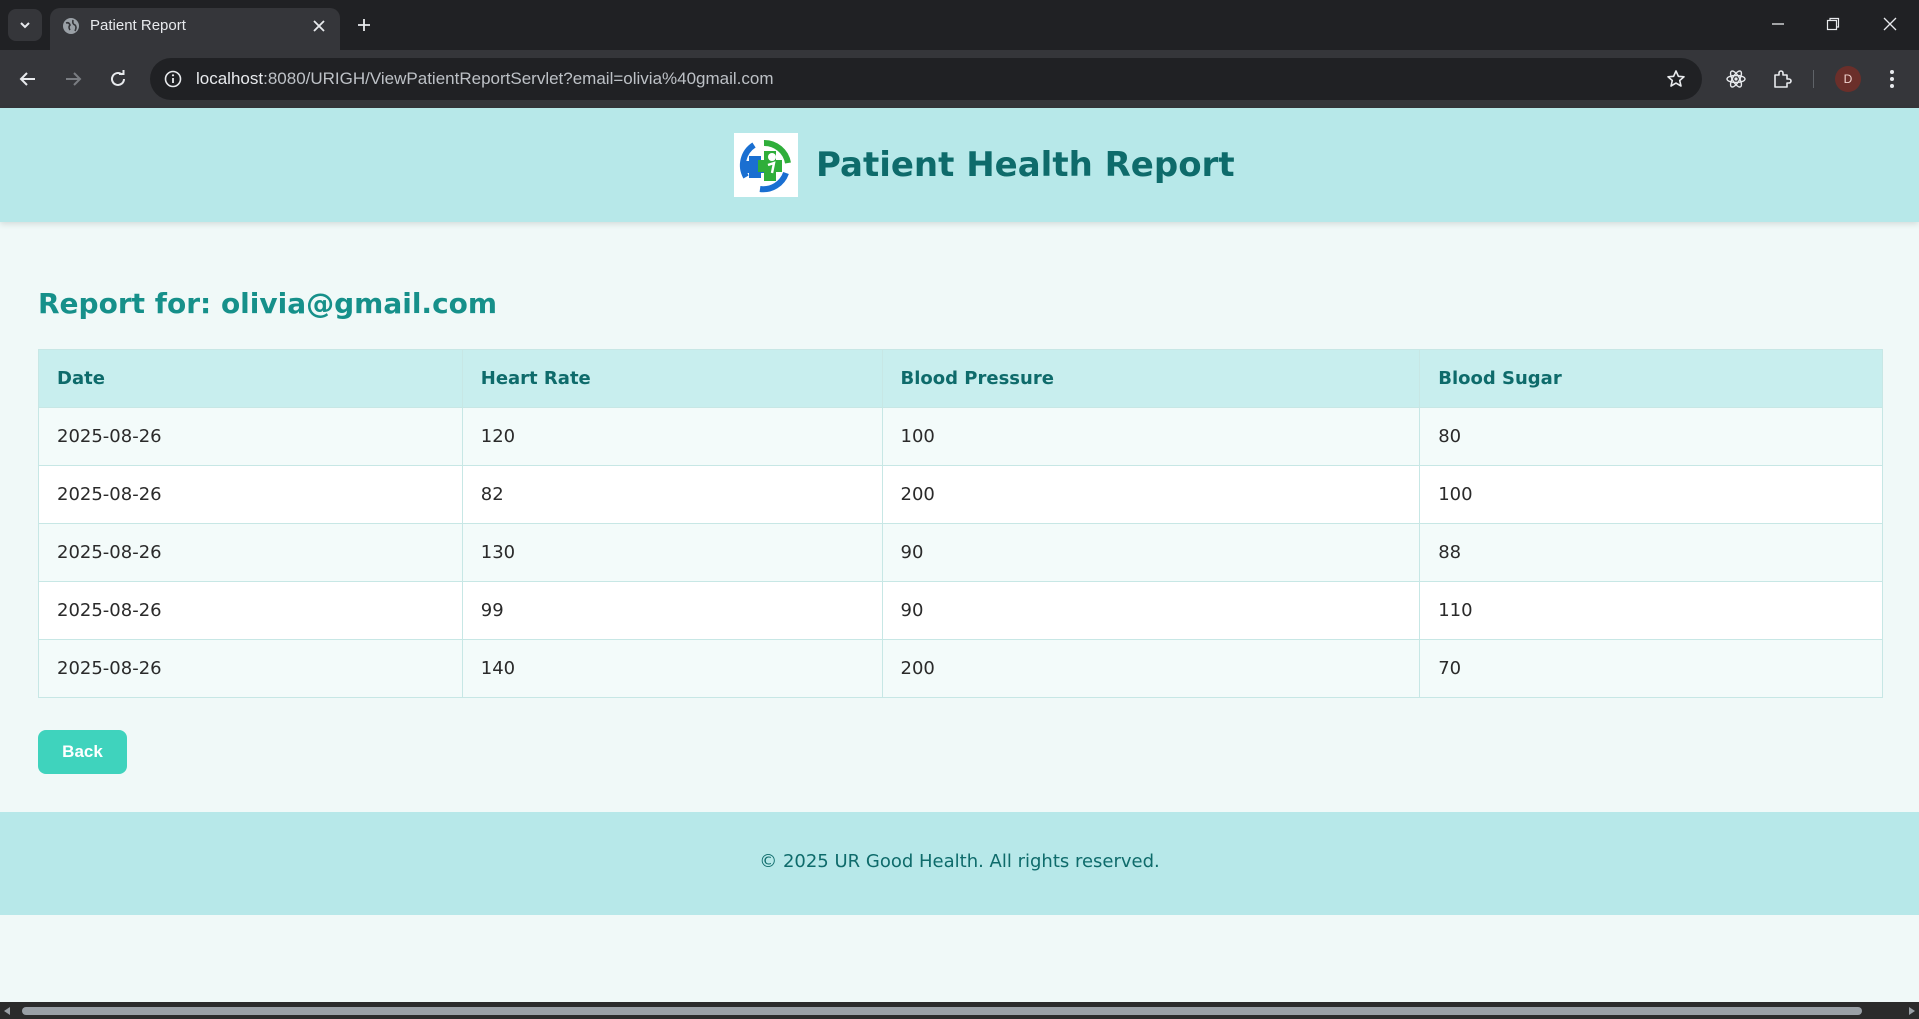 The height and width of the screenshot is (1019, 1919). I want to click on table-row: 2025-08-26 99 90 110, so click(960, 610).